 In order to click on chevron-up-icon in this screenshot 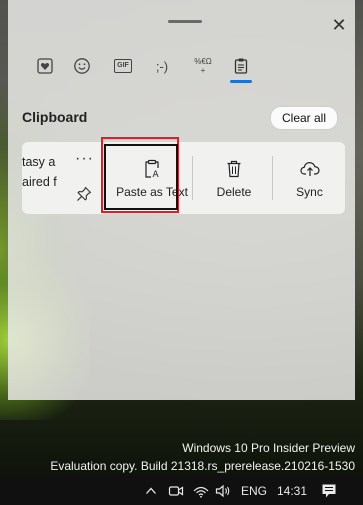, I will do `click(151, 490)`.